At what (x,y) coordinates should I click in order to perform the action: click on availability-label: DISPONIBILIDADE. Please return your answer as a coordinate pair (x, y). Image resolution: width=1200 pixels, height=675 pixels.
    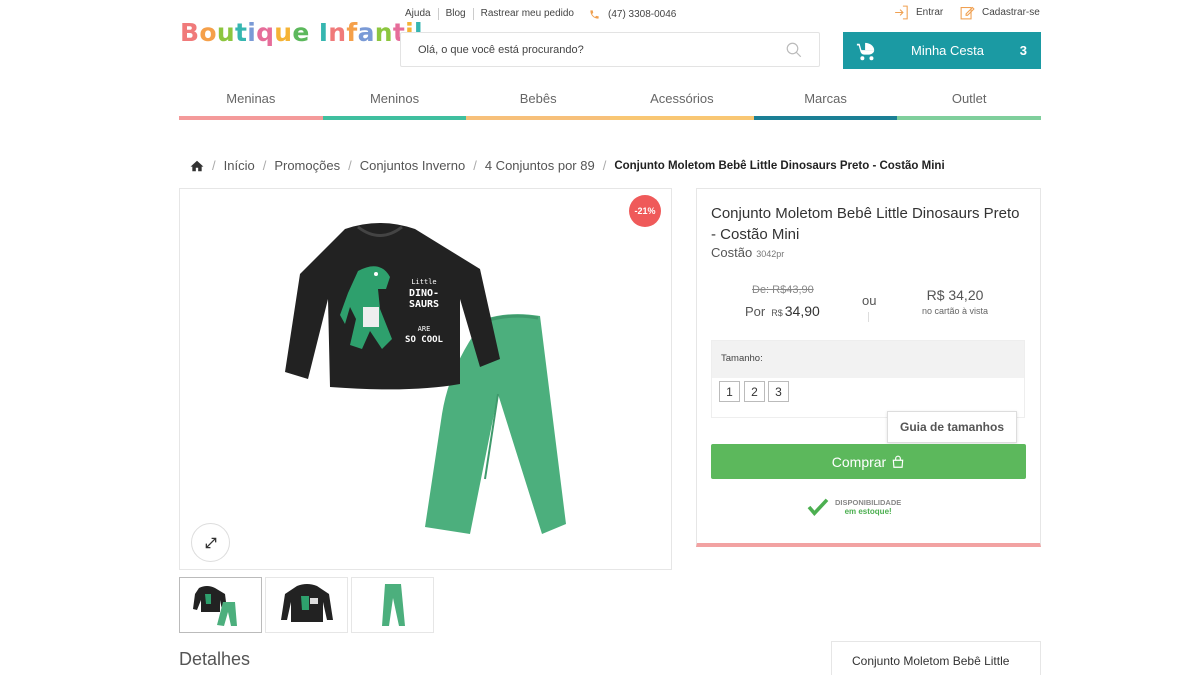
    Looking at the image, I should click on (868, 502).